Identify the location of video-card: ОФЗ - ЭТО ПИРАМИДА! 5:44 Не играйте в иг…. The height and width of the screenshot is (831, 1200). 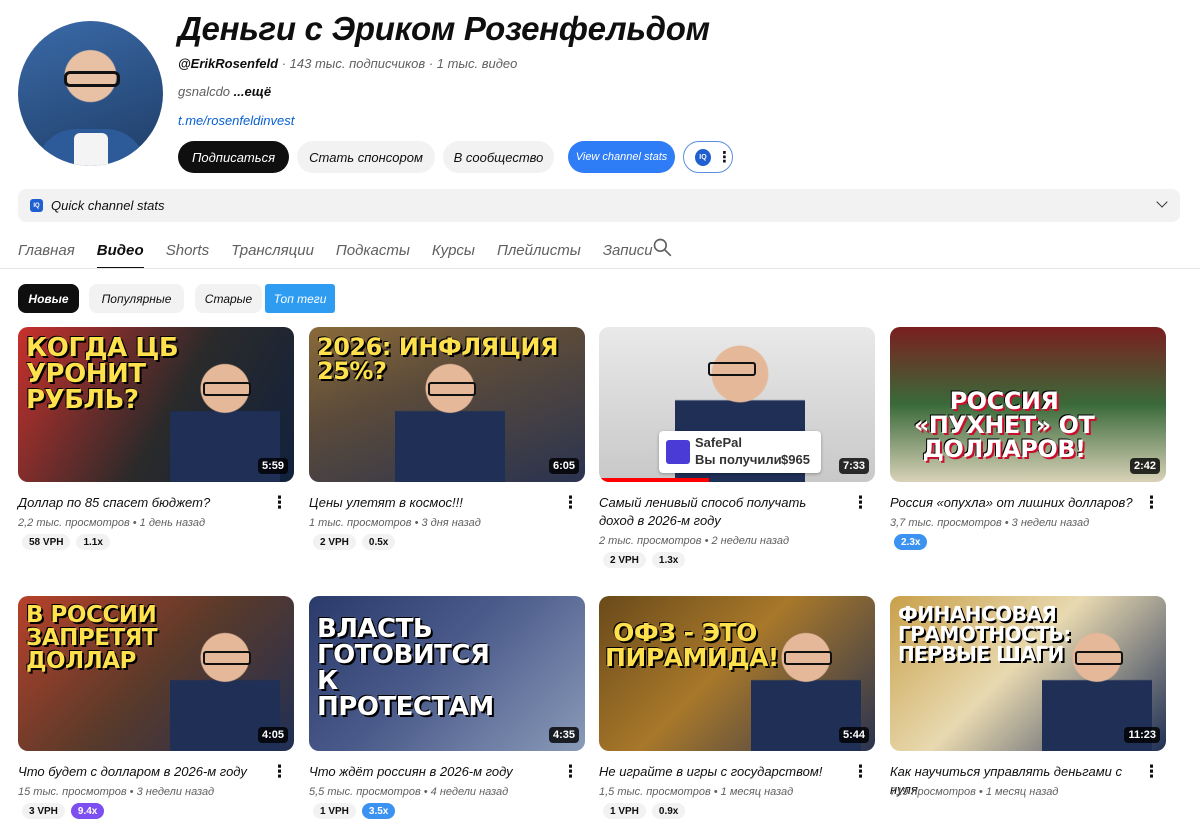
(737, 707).